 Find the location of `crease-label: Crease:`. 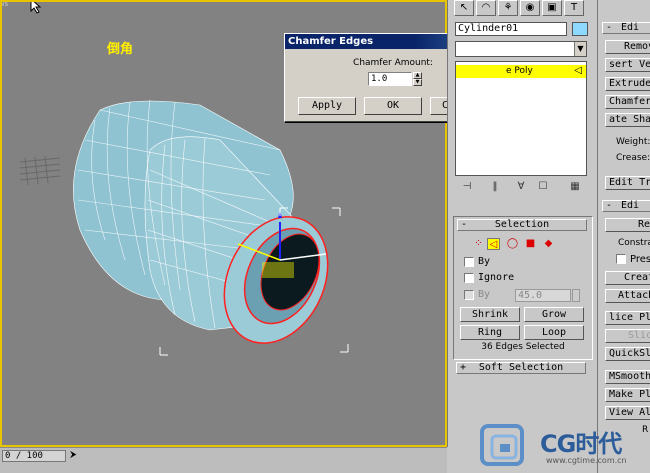

crease-label: Crease: is located at coordinates (633, 158).